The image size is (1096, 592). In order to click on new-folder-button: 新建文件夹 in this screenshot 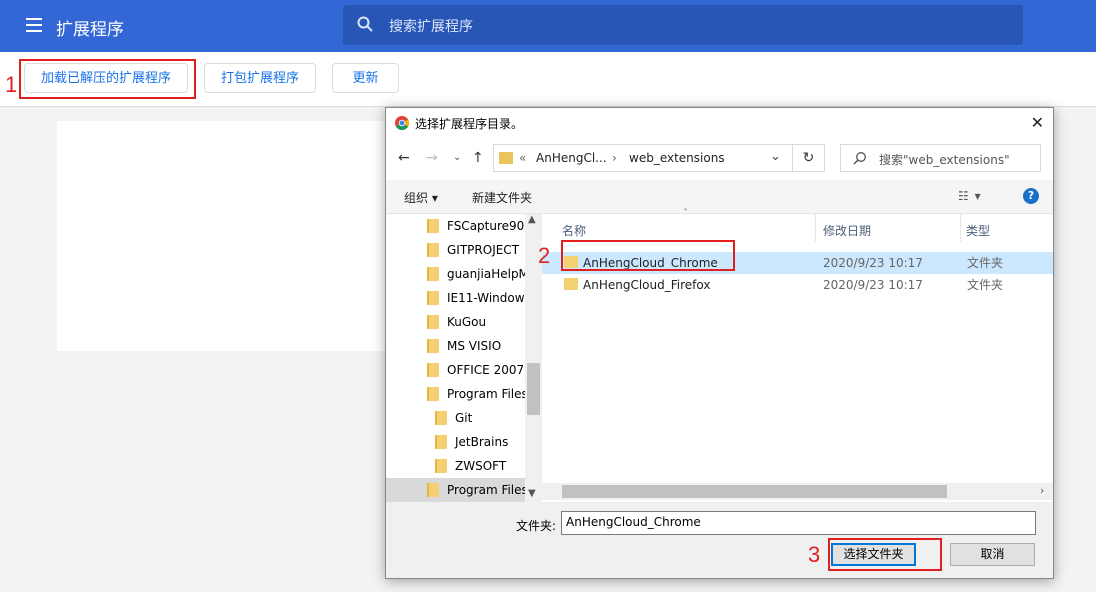, I will do `click(502, 197)`.